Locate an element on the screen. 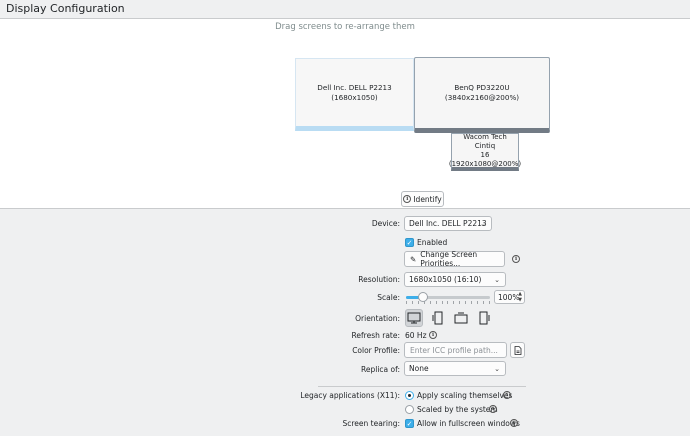 The height and width of the screenshot is (436, 690). replica-value: None is located at coordinates (419, 368).